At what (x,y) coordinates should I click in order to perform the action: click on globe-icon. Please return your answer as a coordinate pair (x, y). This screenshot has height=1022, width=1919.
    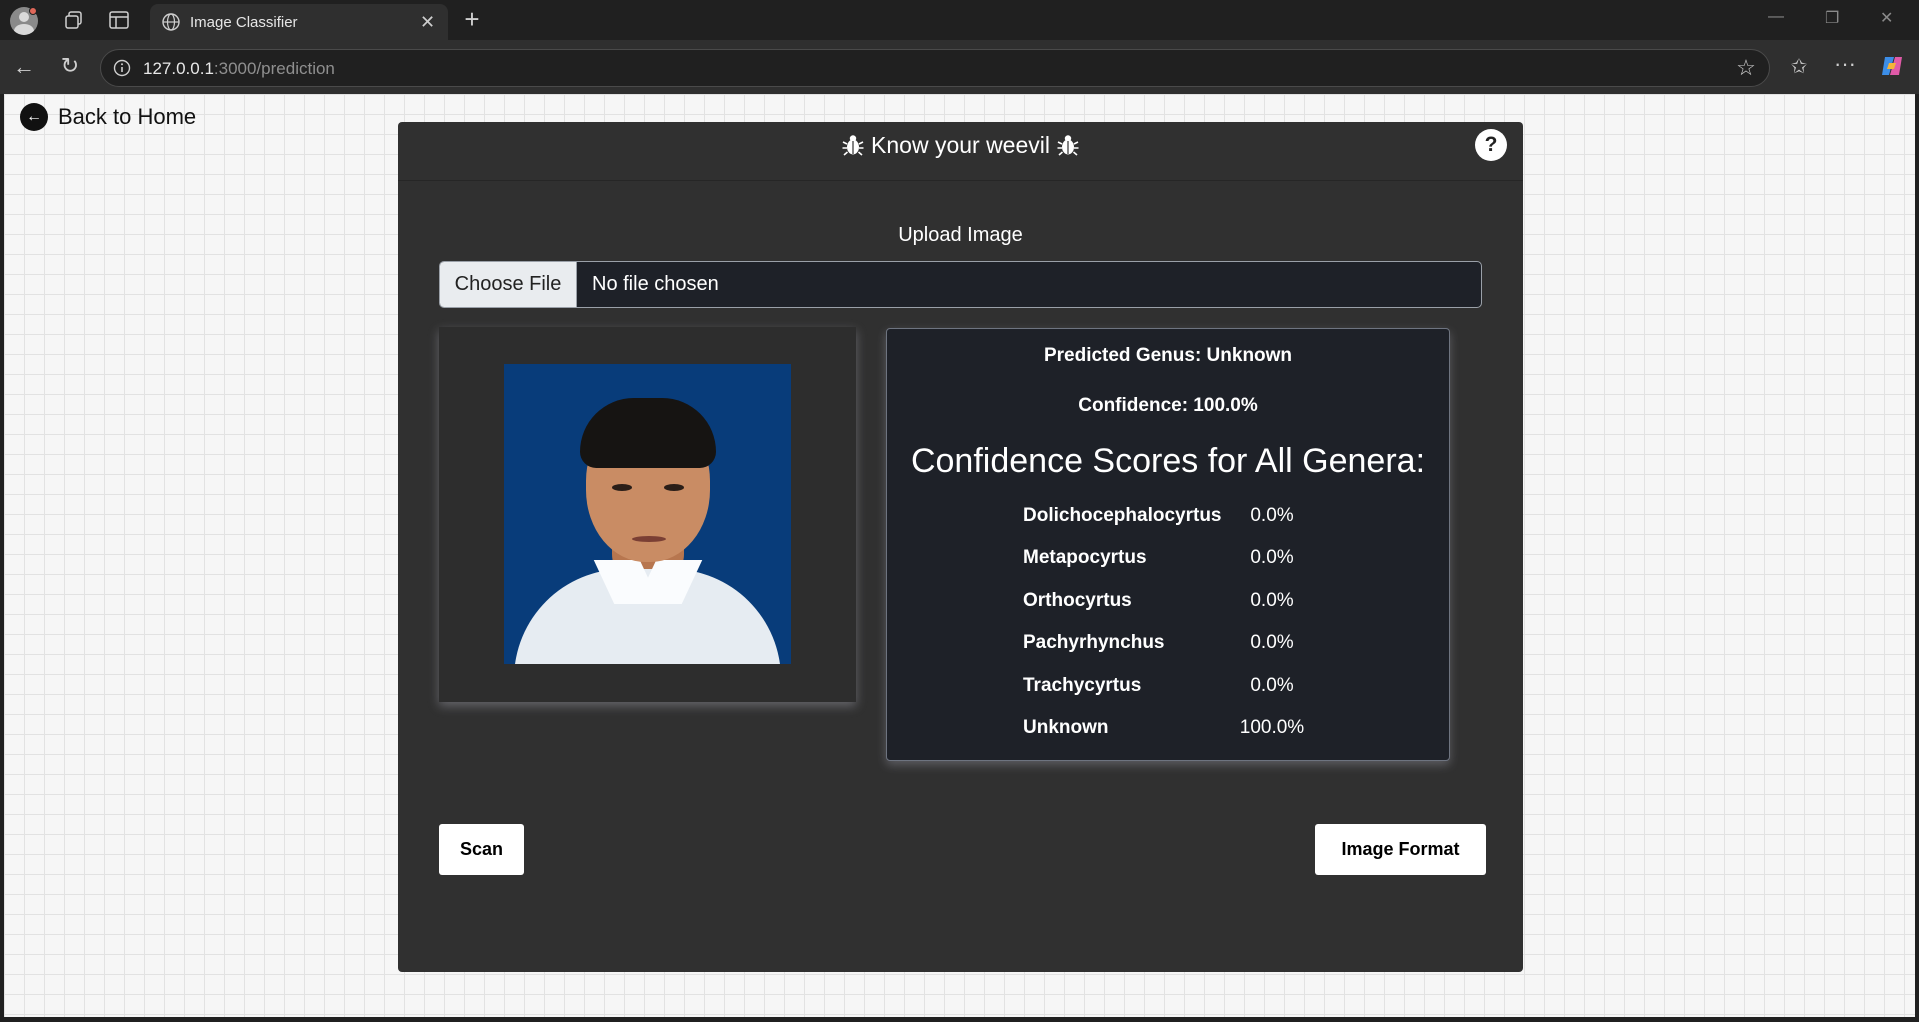
    Looking at the image, I should click on (171, 22).